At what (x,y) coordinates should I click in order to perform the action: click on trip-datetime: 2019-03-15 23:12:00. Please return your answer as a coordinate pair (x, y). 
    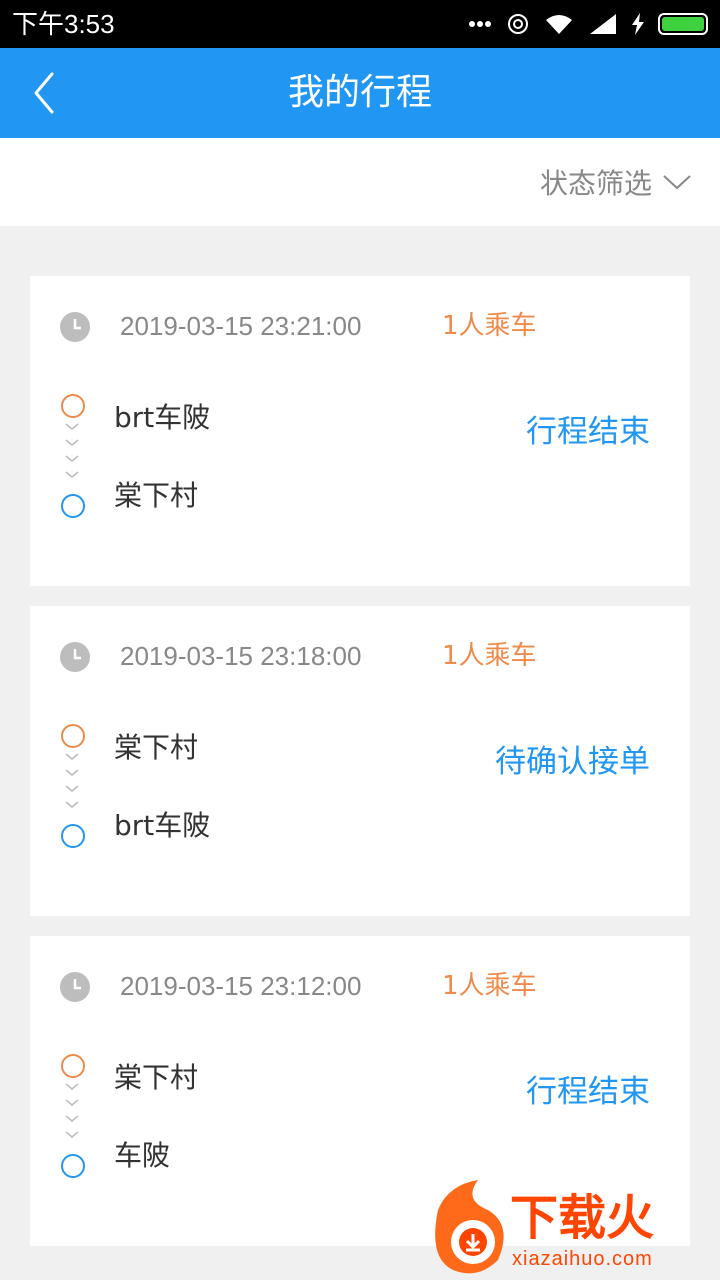
    Looking at the image, I should click on (241, 986).